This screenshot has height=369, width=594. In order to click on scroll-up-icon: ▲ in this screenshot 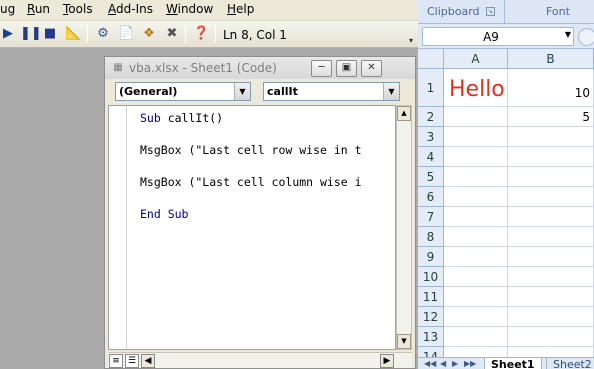, I will do `click(404, 113)`.